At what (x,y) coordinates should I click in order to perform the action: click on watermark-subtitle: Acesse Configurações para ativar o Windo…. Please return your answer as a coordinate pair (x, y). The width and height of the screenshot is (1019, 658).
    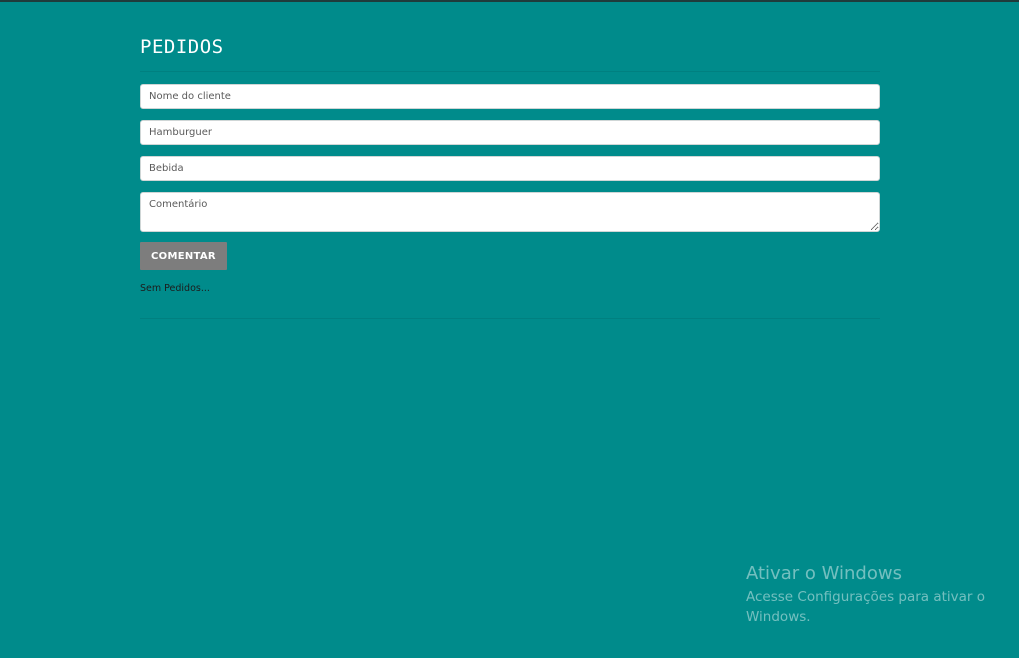
    Looking at the image, I should click on (866, 607).